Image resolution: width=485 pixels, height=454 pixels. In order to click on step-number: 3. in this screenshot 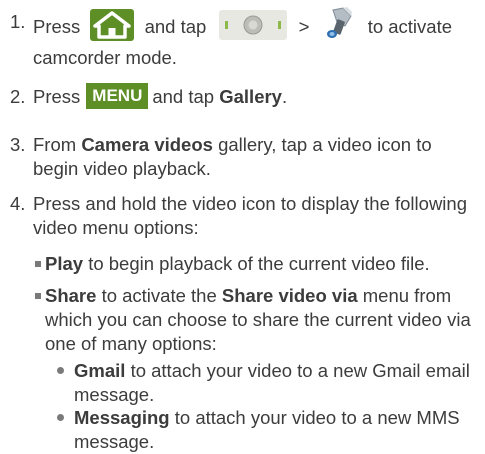, I will do `click(18, 144)`.